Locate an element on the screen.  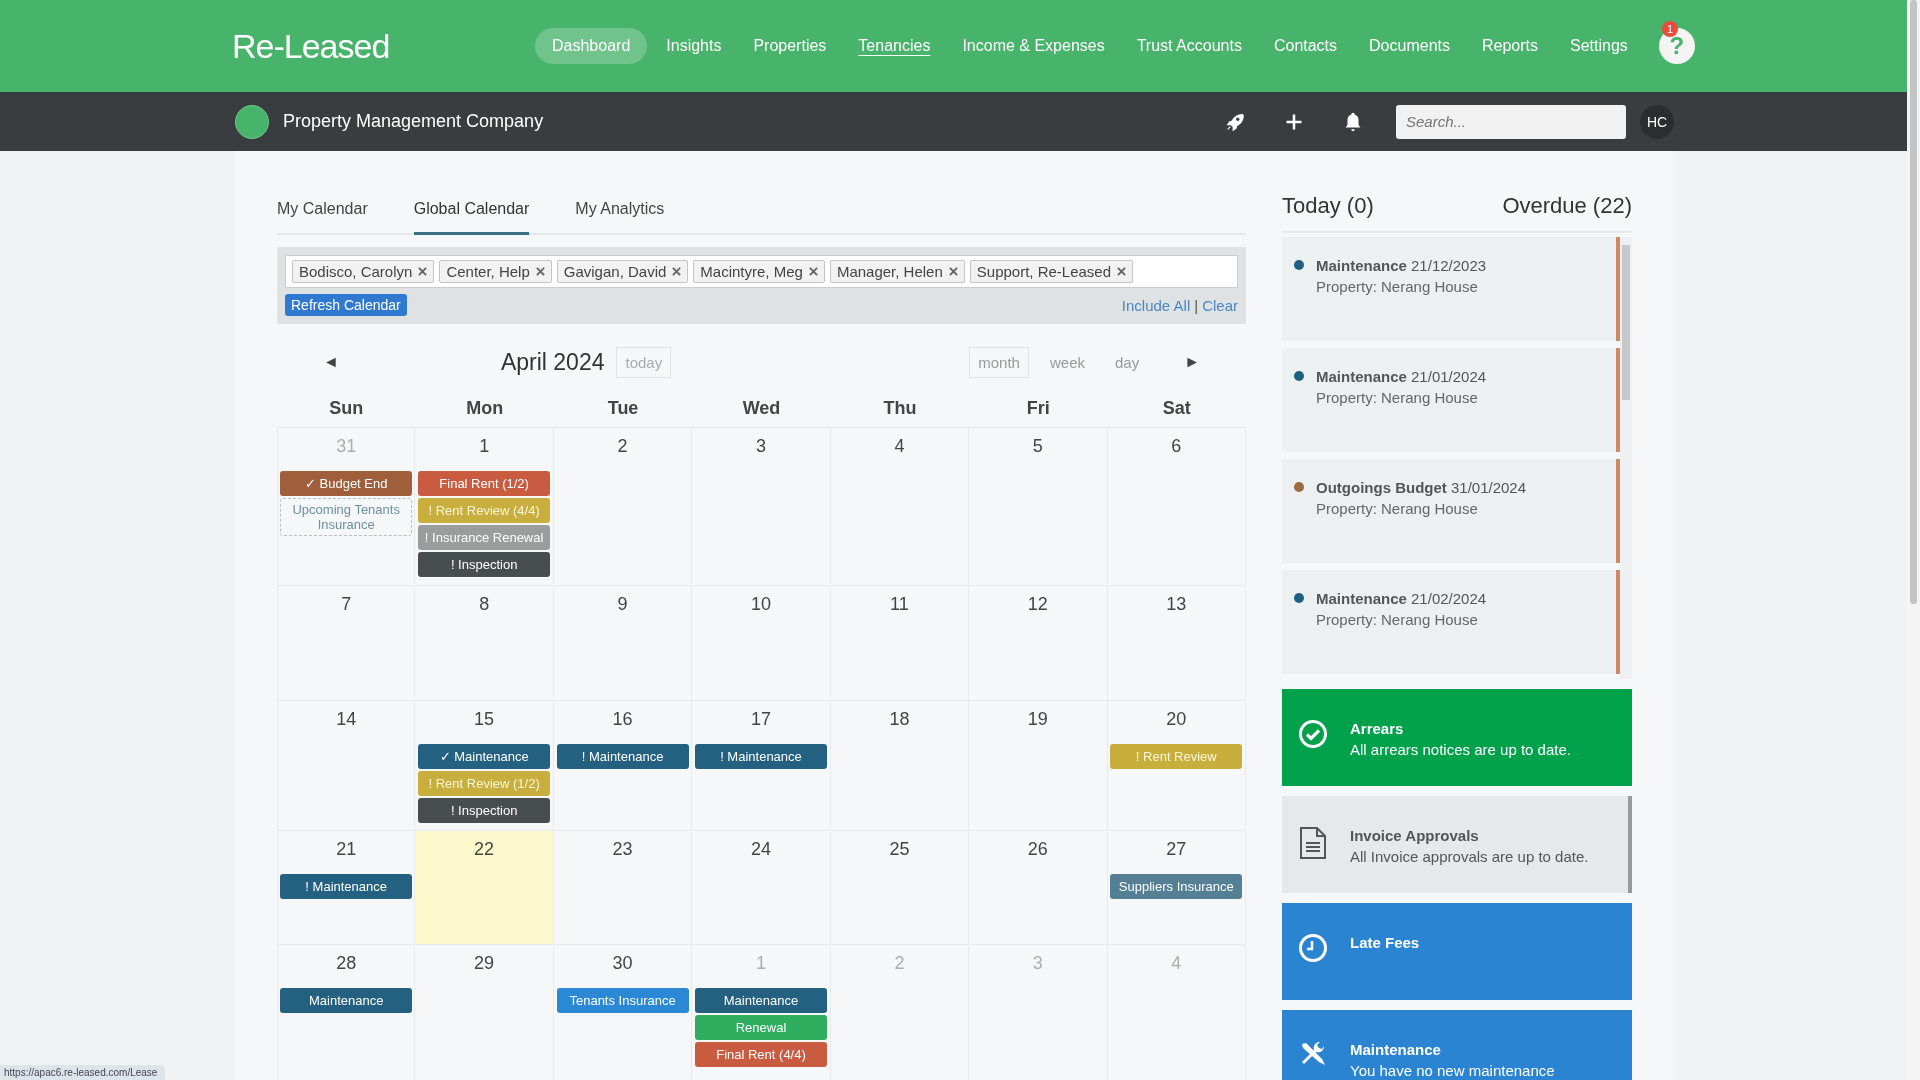
nav-link: Reports is located at coordinates (1510, 46).